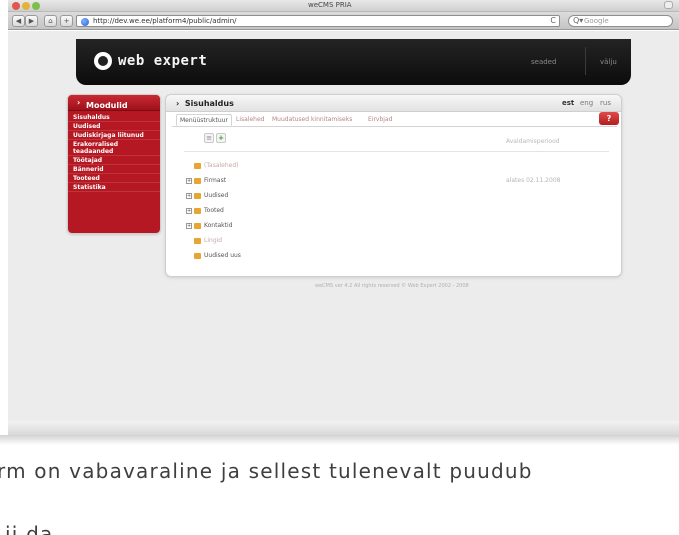  I want to click on close-window-icon, so click(16, 6).